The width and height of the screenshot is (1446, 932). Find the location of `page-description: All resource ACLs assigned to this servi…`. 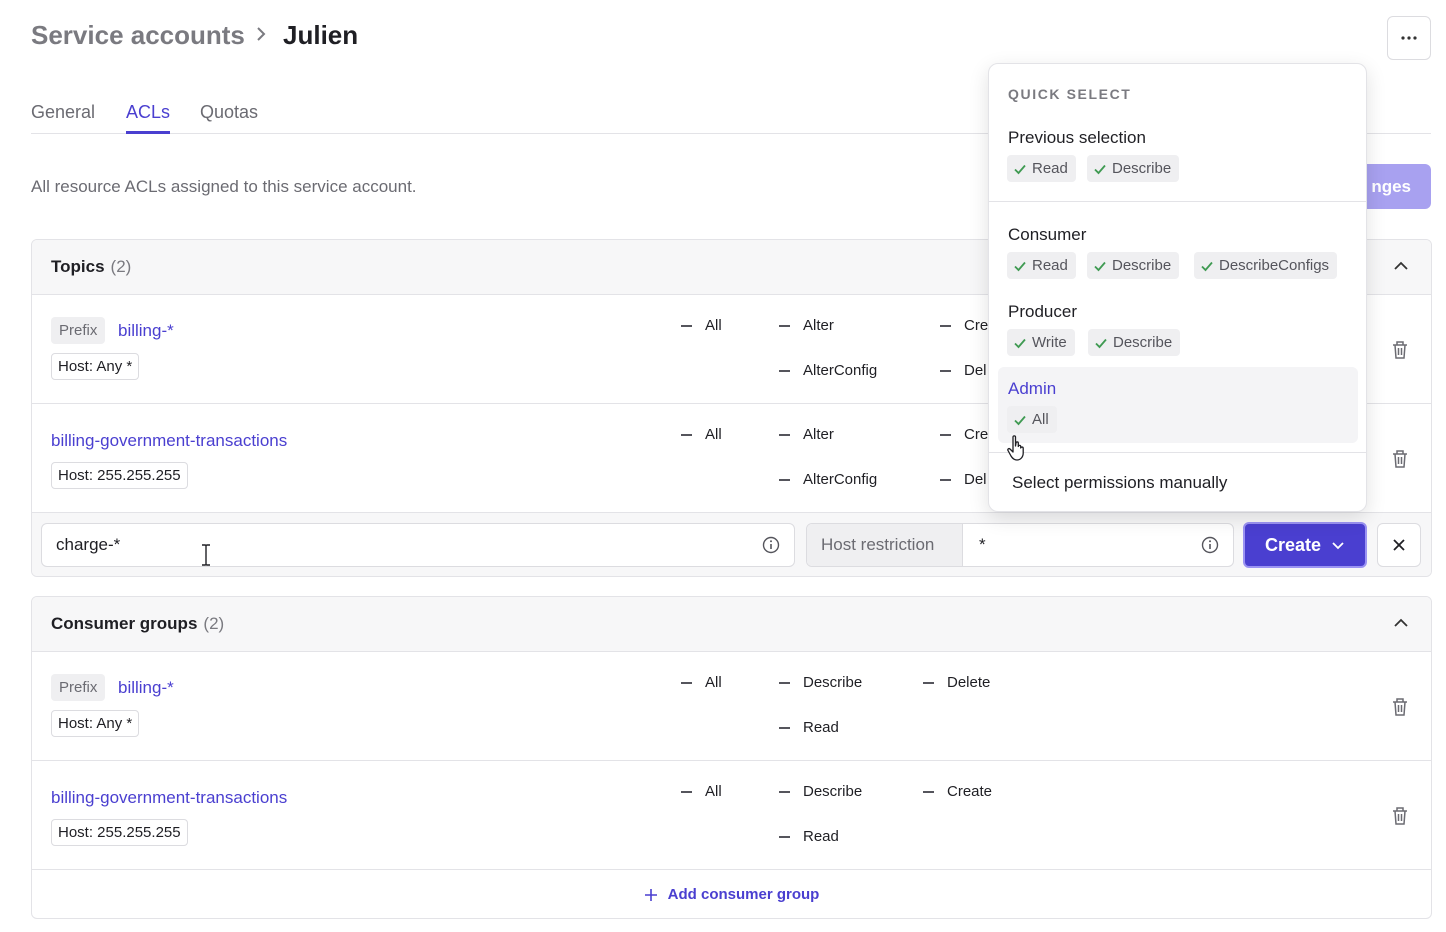

page-description: All resource ACLs assigned to this servi… is located at coordinates (224, 186).